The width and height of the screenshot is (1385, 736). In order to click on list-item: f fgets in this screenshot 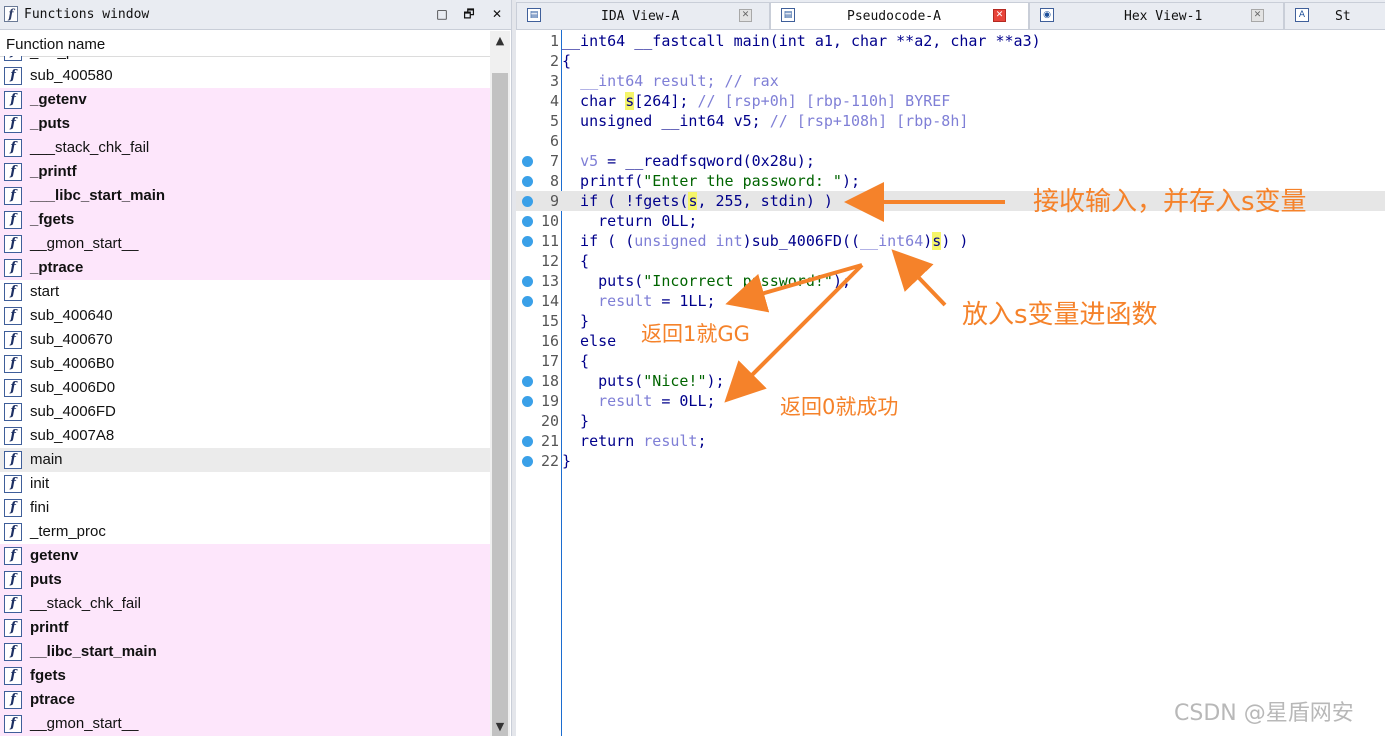, I will do `click(245, 676)`.